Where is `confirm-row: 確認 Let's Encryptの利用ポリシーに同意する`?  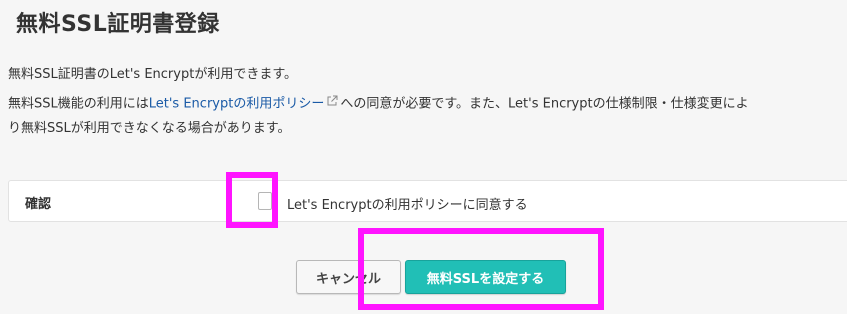 confirm-row: 確認 Let's Encryptの利用ポリシーに同意する is located at coordinates (427, 201).